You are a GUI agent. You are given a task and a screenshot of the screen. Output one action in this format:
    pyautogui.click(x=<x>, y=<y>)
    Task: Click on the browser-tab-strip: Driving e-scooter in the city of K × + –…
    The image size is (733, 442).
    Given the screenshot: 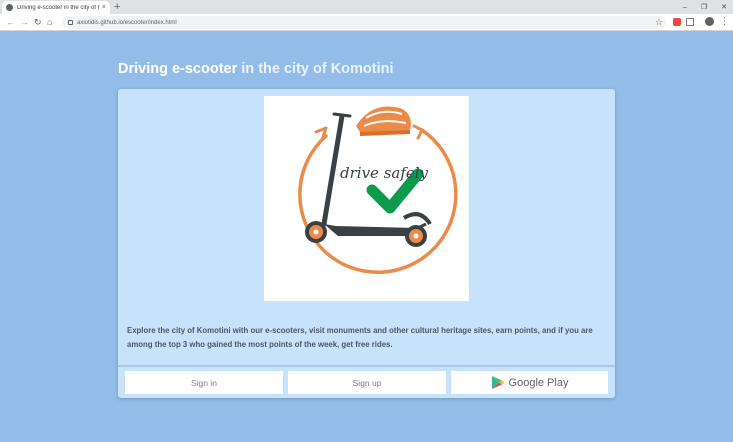 What is the action you would take?
    pyautogui.click(x=366, y=7)
    